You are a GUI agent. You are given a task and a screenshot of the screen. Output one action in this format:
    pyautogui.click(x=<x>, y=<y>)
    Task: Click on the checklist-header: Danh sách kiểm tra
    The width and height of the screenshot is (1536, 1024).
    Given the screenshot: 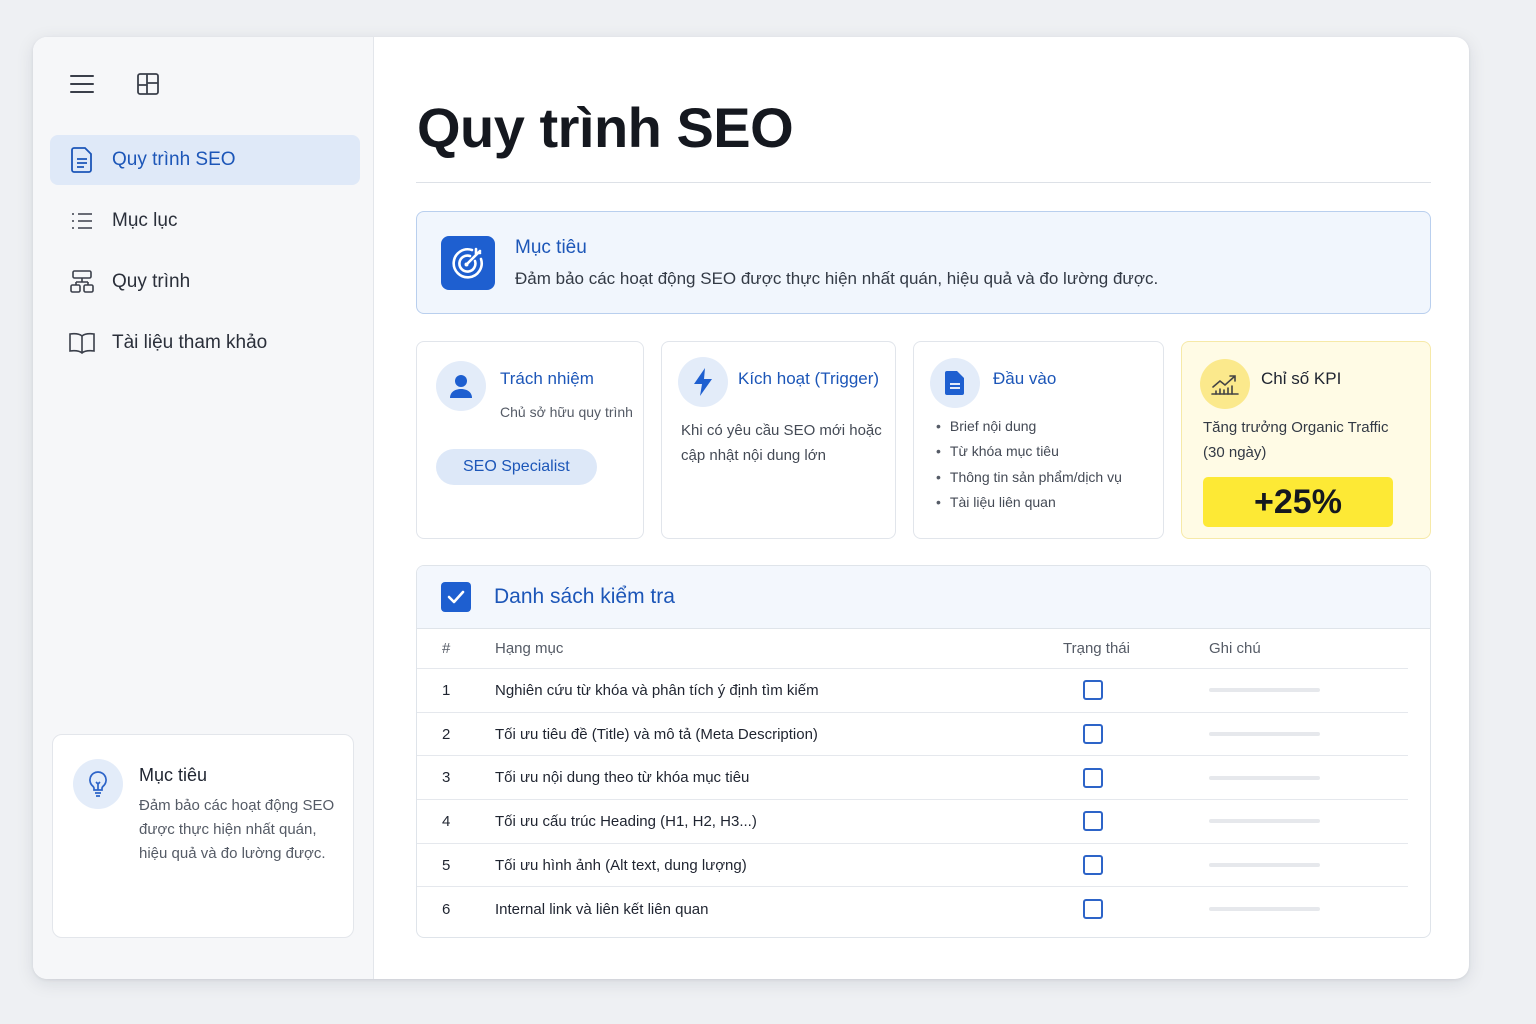 What is the action you would take?
    pyautogui.click(x=923, y=597)
    